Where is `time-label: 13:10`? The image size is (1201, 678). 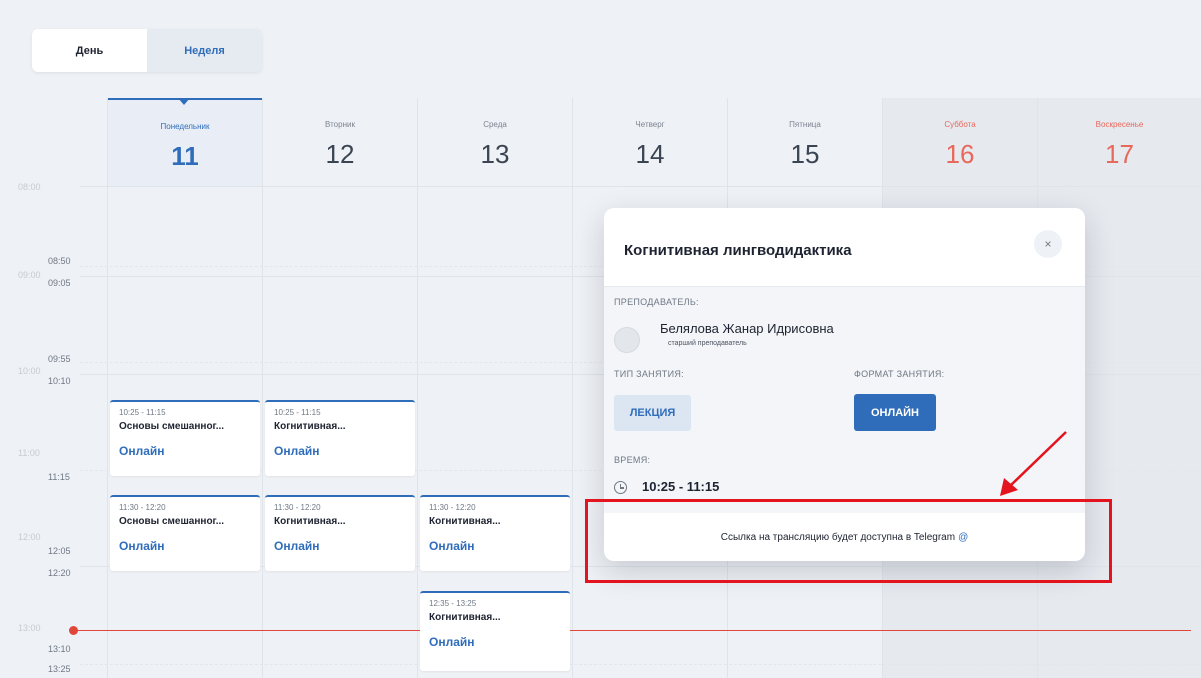
time-label: 13:10 is located at coordinates (59, 649).